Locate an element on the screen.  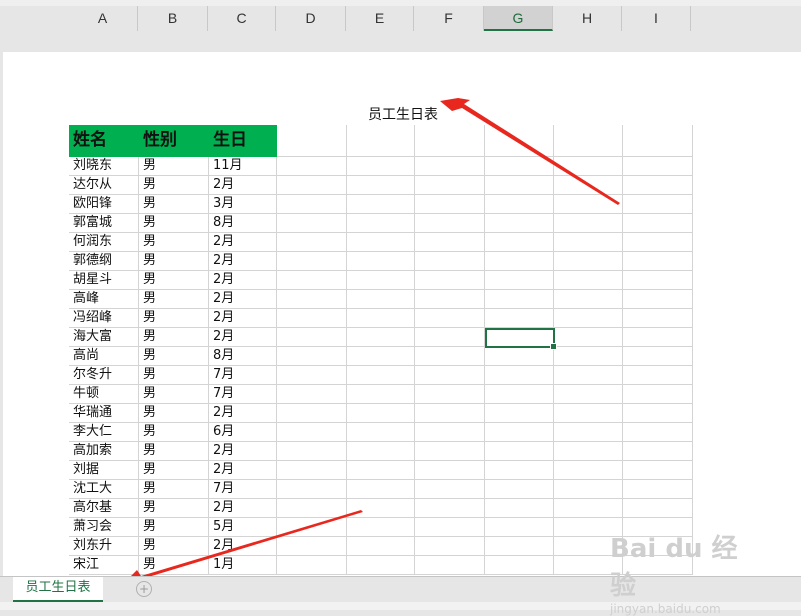
add-sheet-icon: + is located at coordinates (144, 589).